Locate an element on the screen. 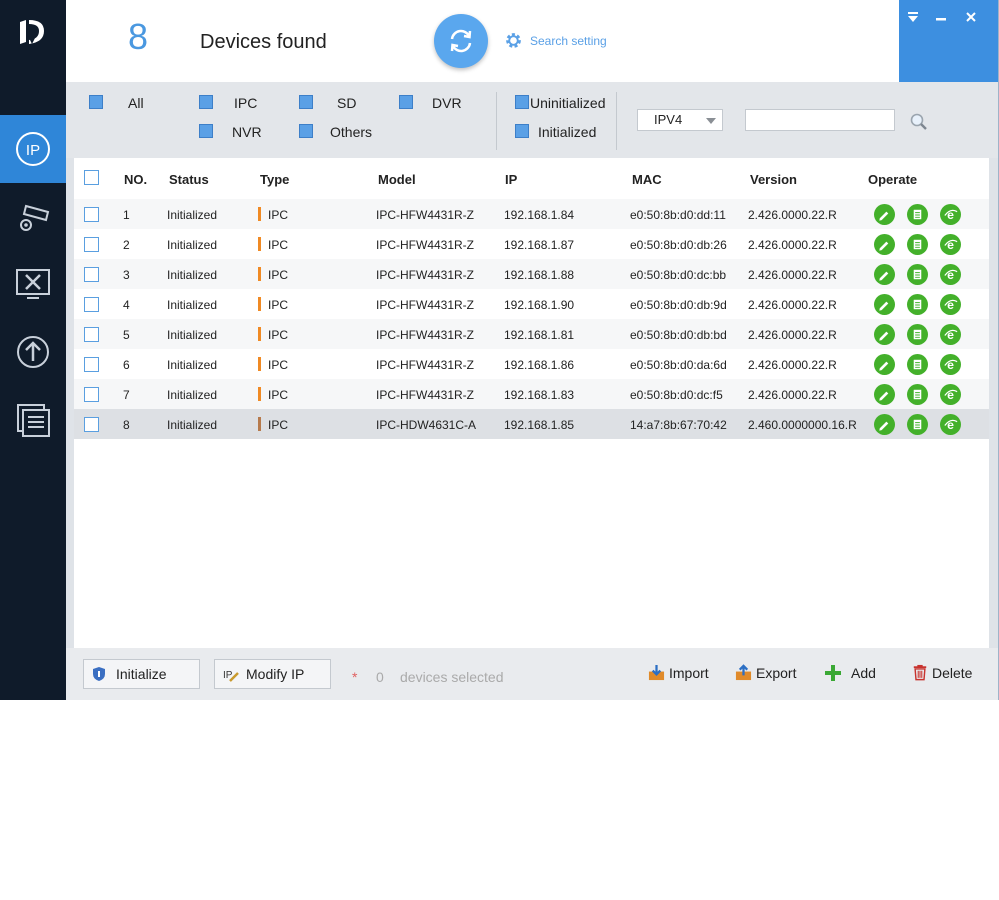 The width and height of the screenshot is (999, 900). filter-others-label: Others is located at coordinates (351, 132).